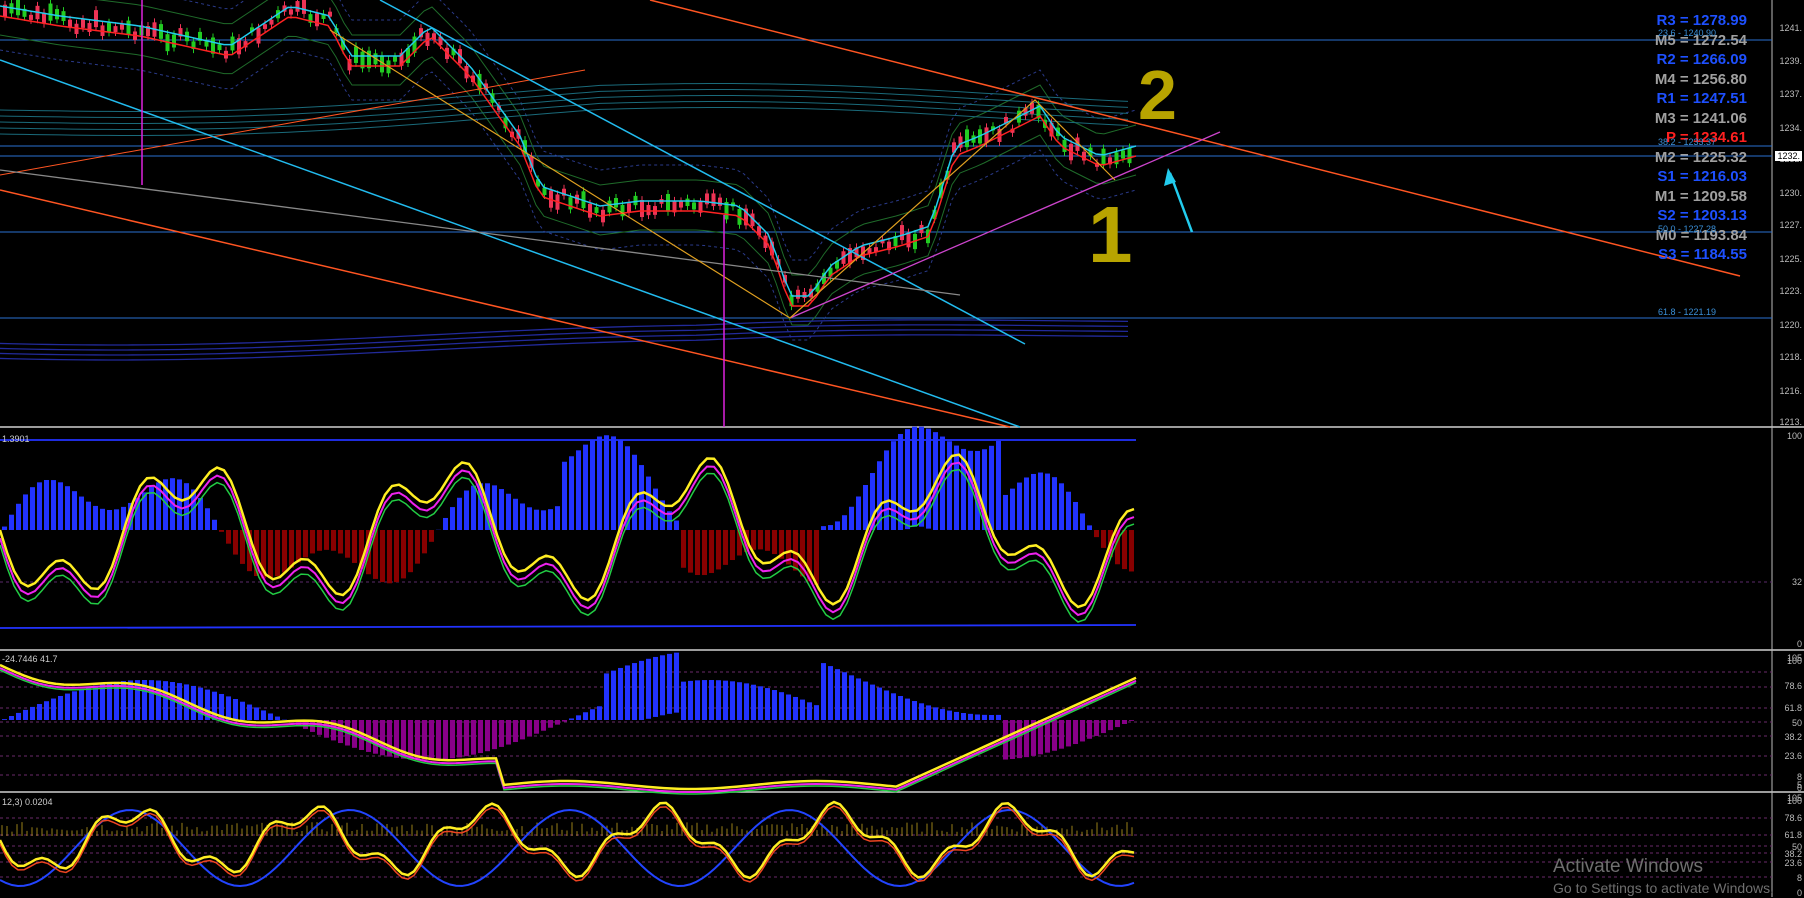 Image resolution: width=1804 pixels, height=898 pixels. What do you see at coordinates (1790, 61) in the screenshot?
I see `price-axis-tick: 1239.` at bounding box center [1790, 61].